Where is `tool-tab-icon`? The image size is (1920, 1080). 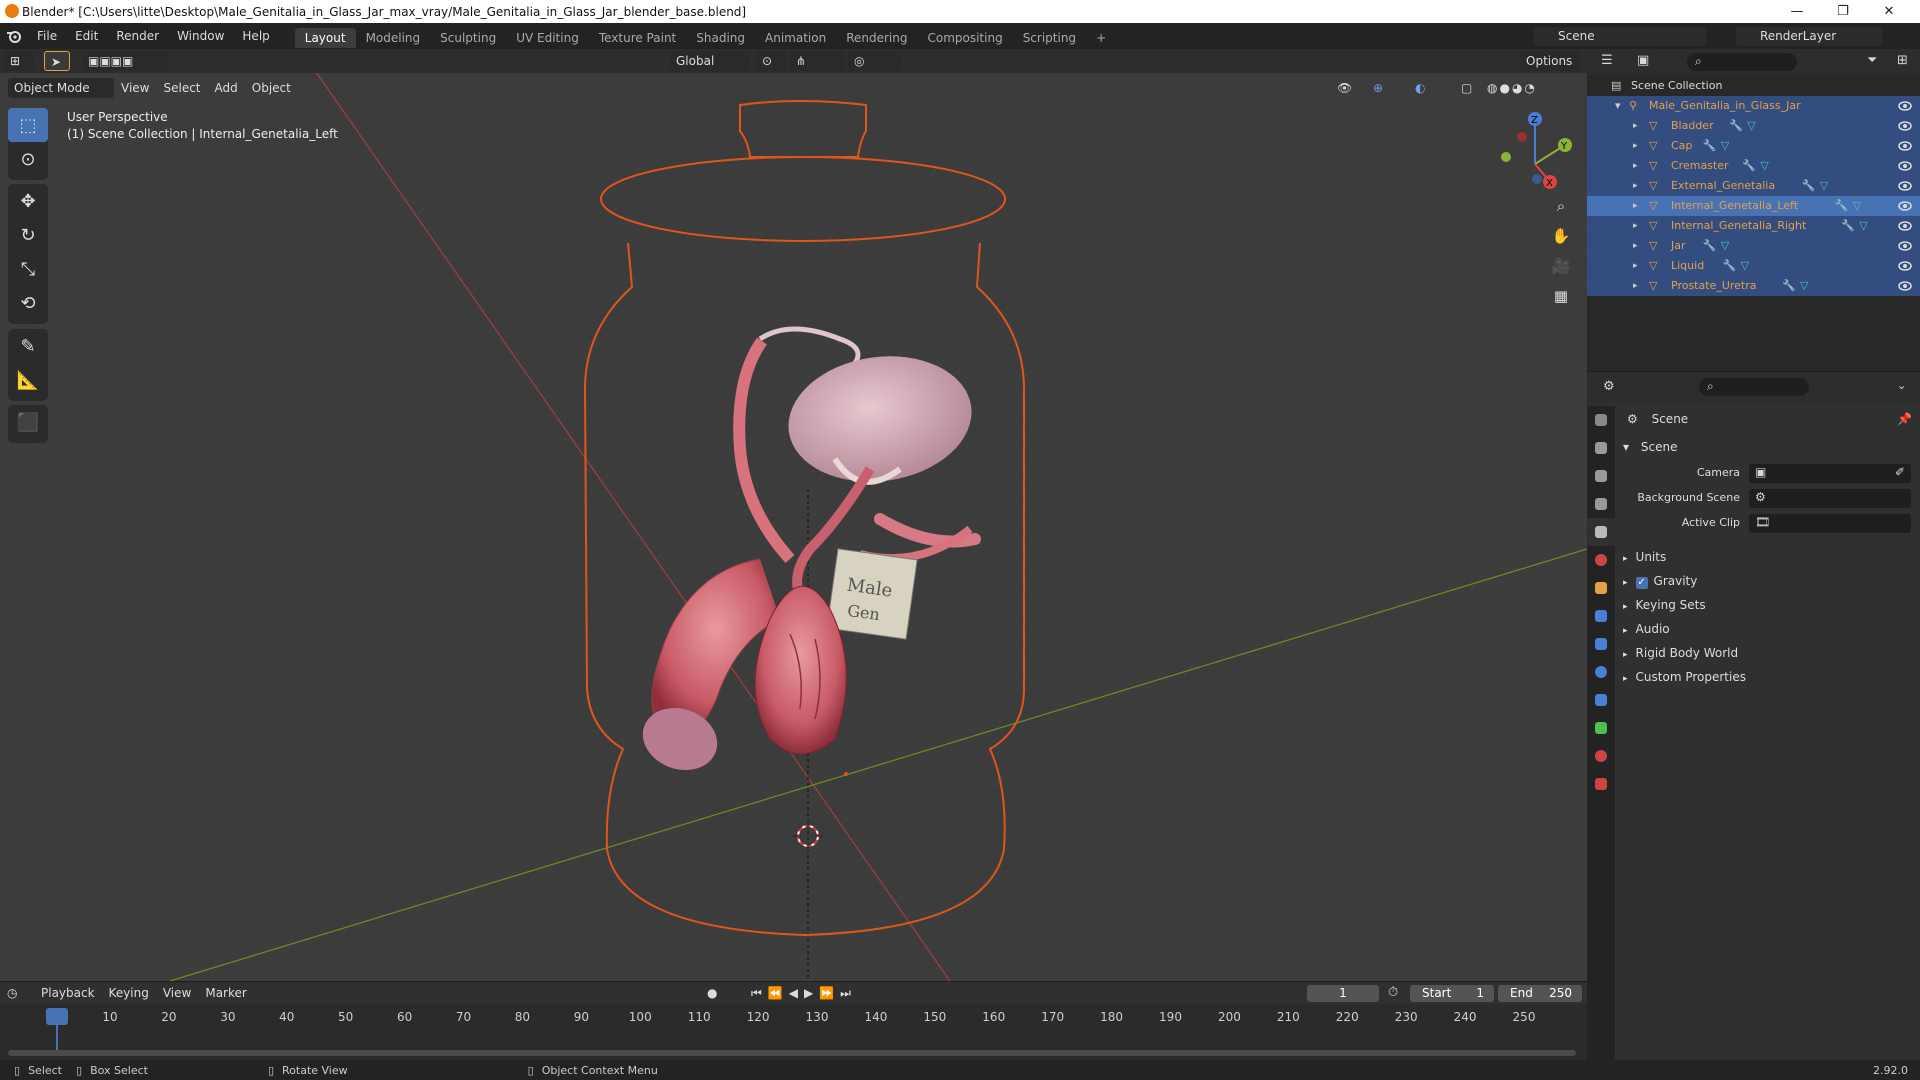 tool-tab-icon is located at coordinates (1601, 420).